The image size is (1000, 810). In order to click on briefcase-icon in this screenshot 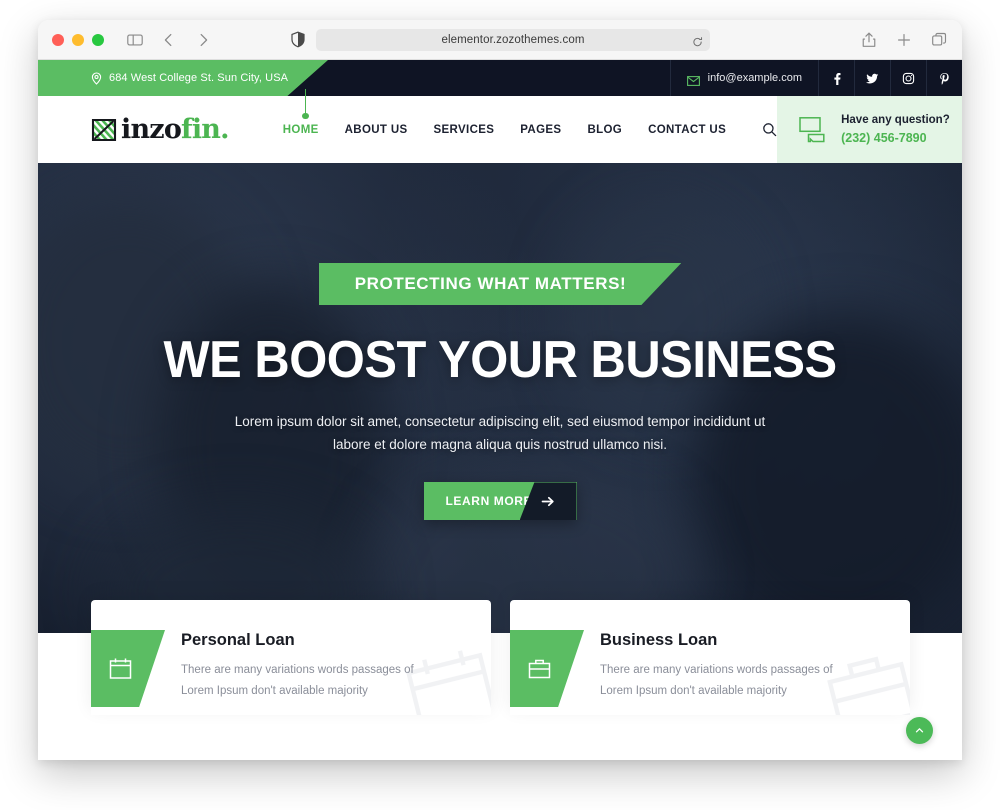, I will do `click(547, 668)`.